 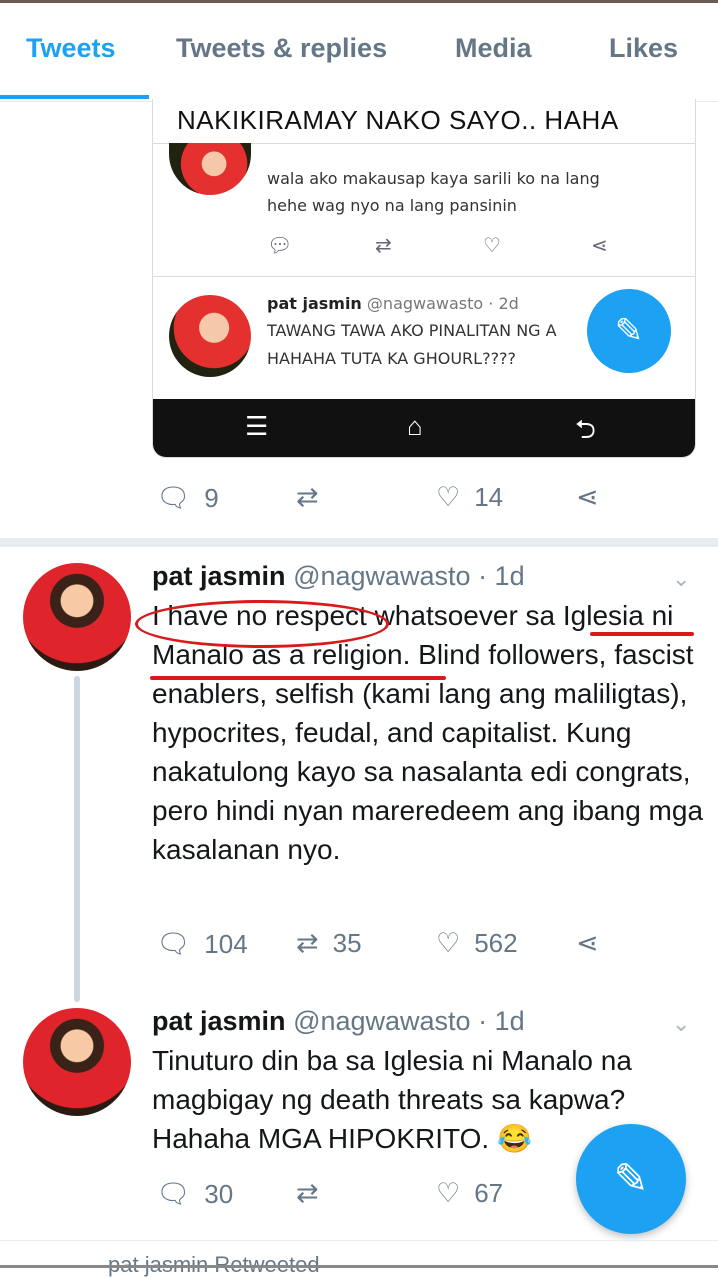 What do you see at coordinates (442, 303) in the screenshot?
I see `image-reply-handle: @nagwawasto · 2d` at bounding box center [442, 303].